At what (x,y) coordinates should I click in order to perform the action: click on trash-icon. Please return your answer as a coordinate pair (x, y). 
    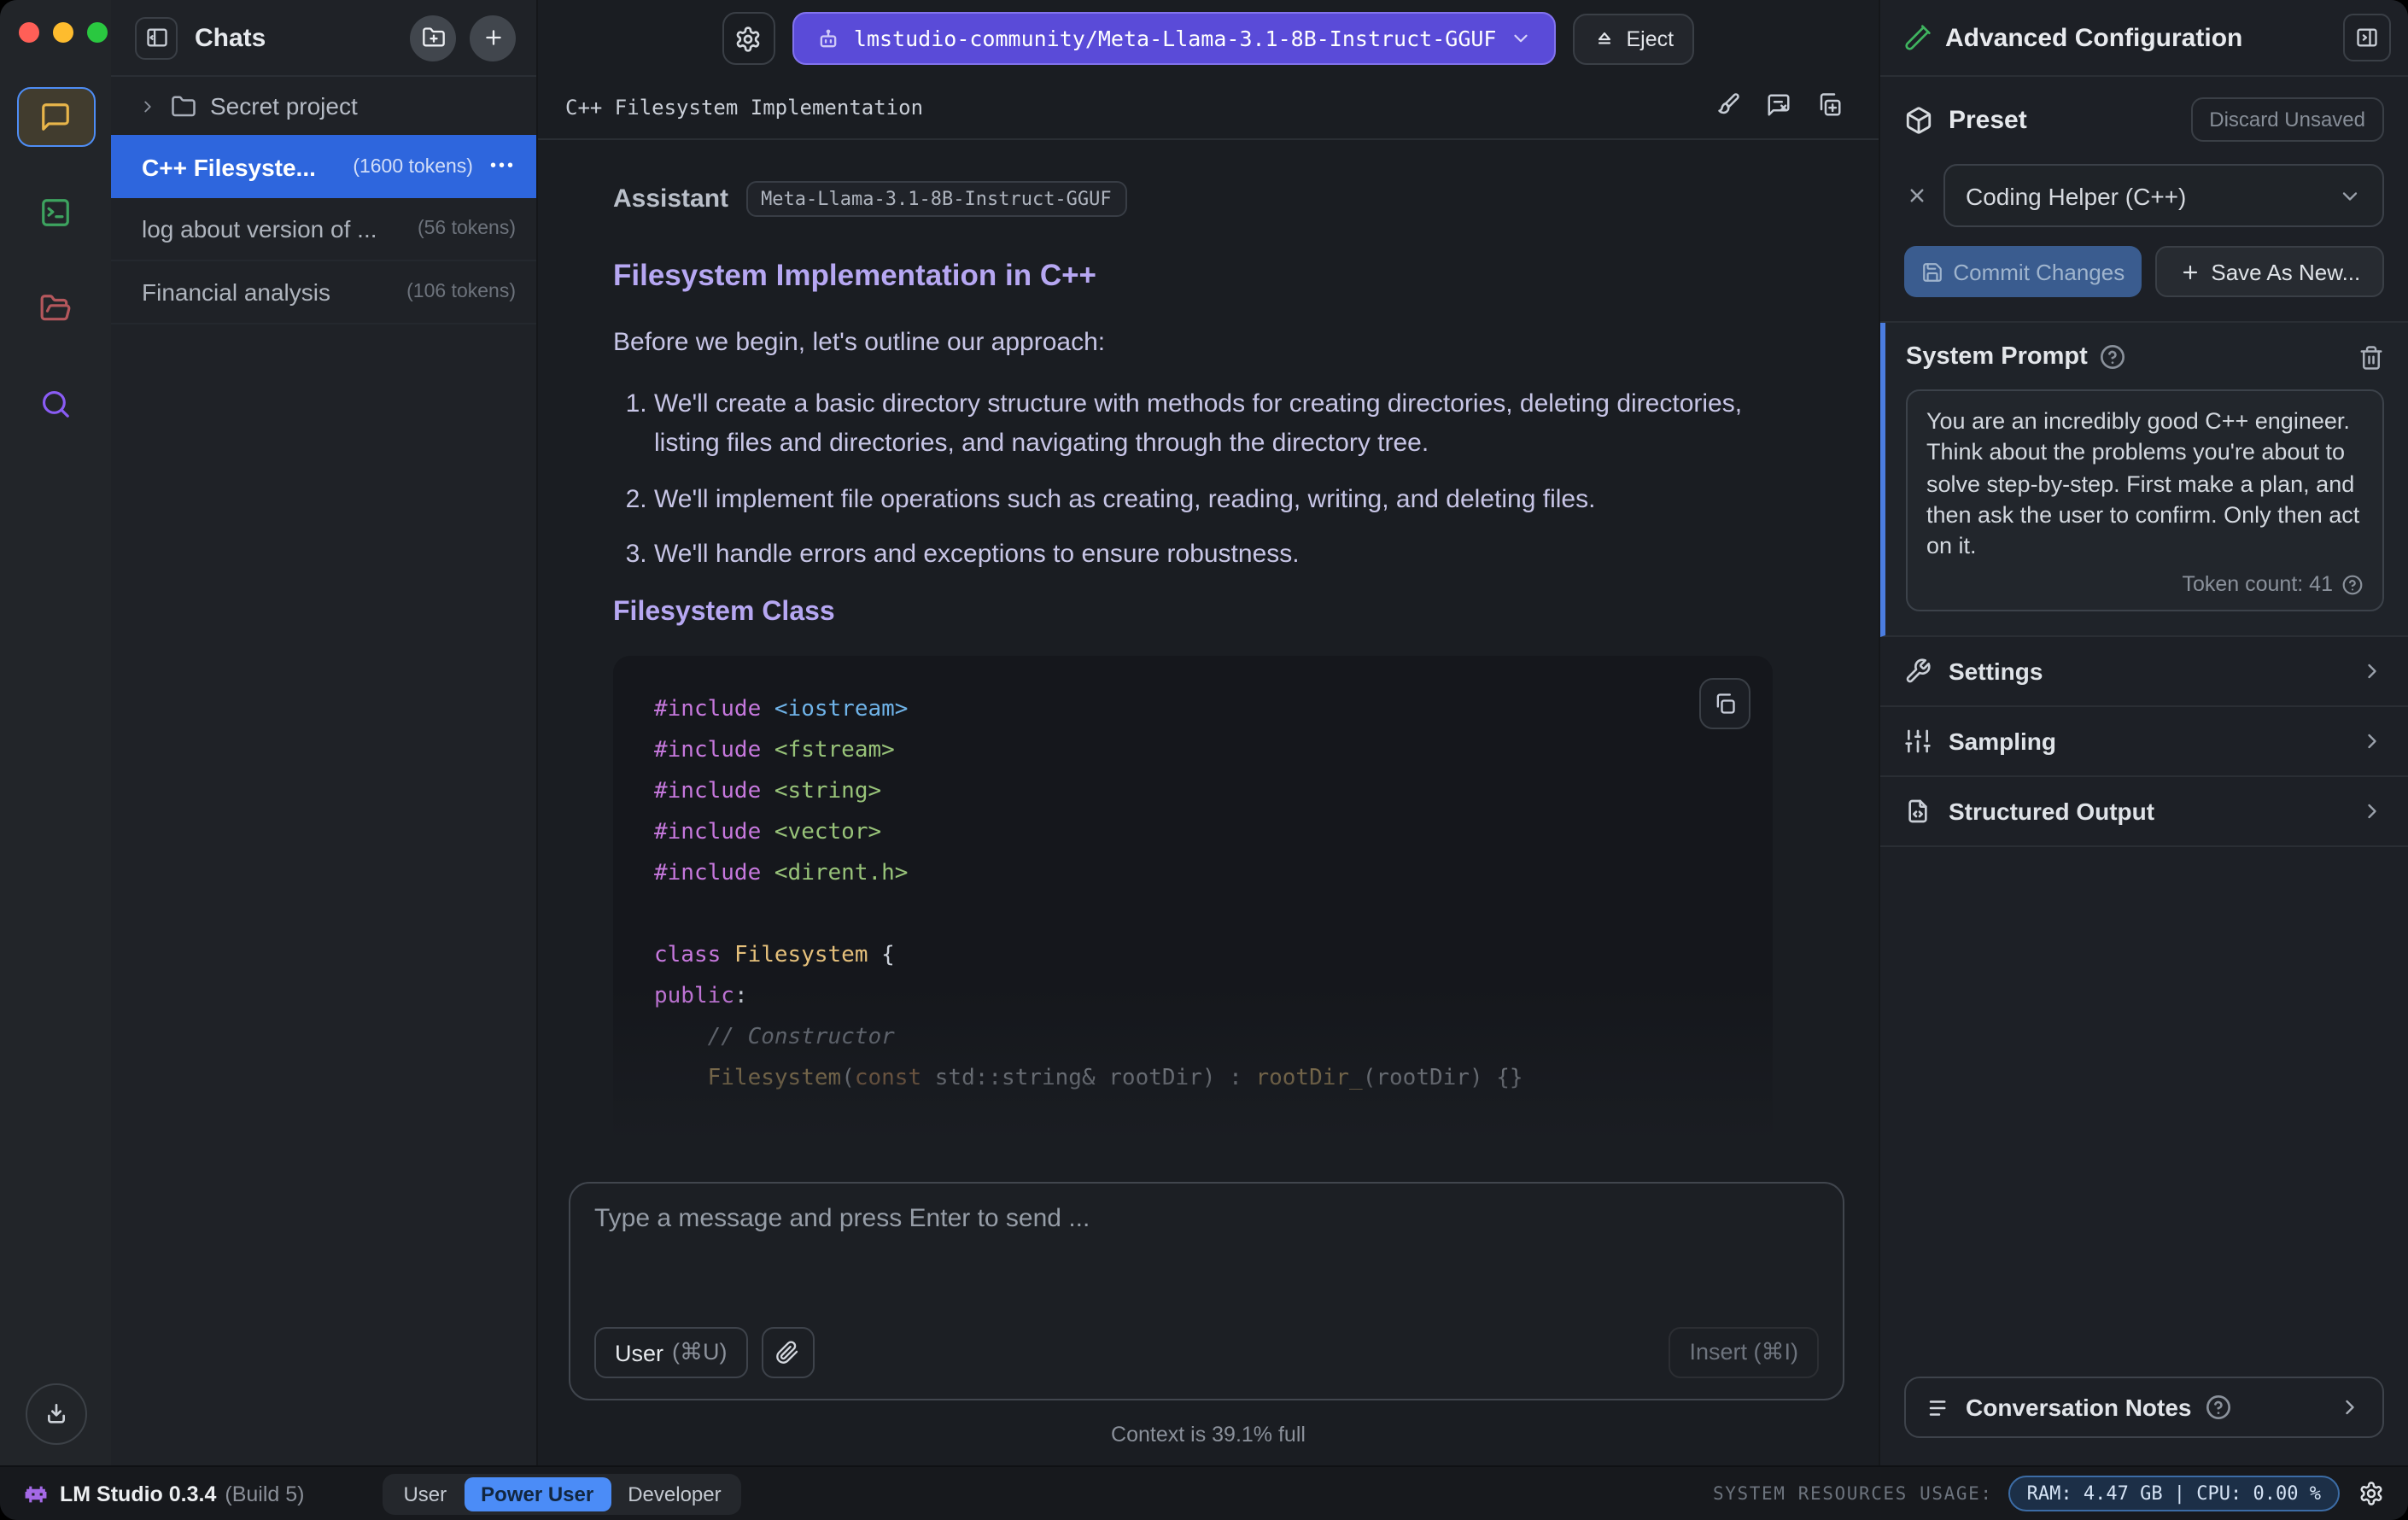
    Looking at the image, I should click on (2371, 357).